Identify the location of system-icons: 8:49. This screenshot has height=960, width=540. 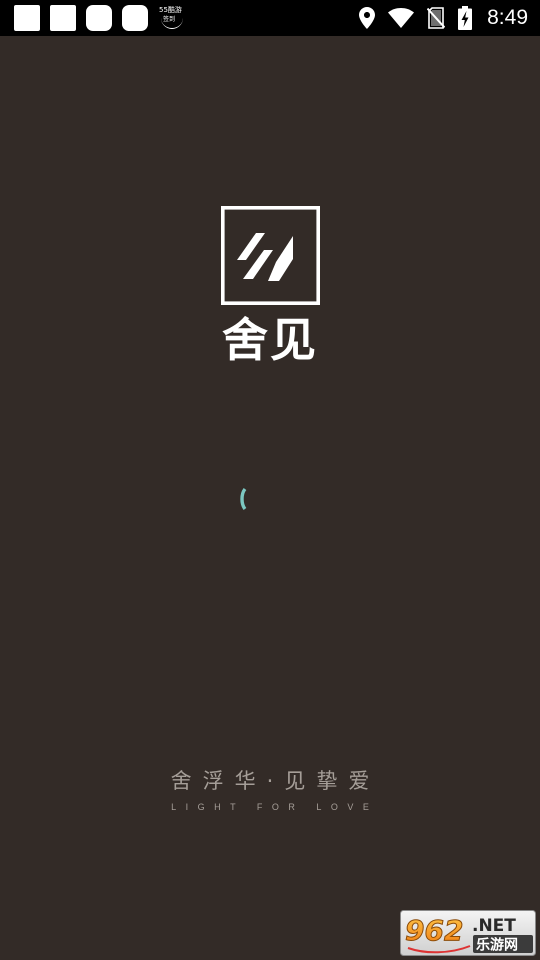
(443, 18).